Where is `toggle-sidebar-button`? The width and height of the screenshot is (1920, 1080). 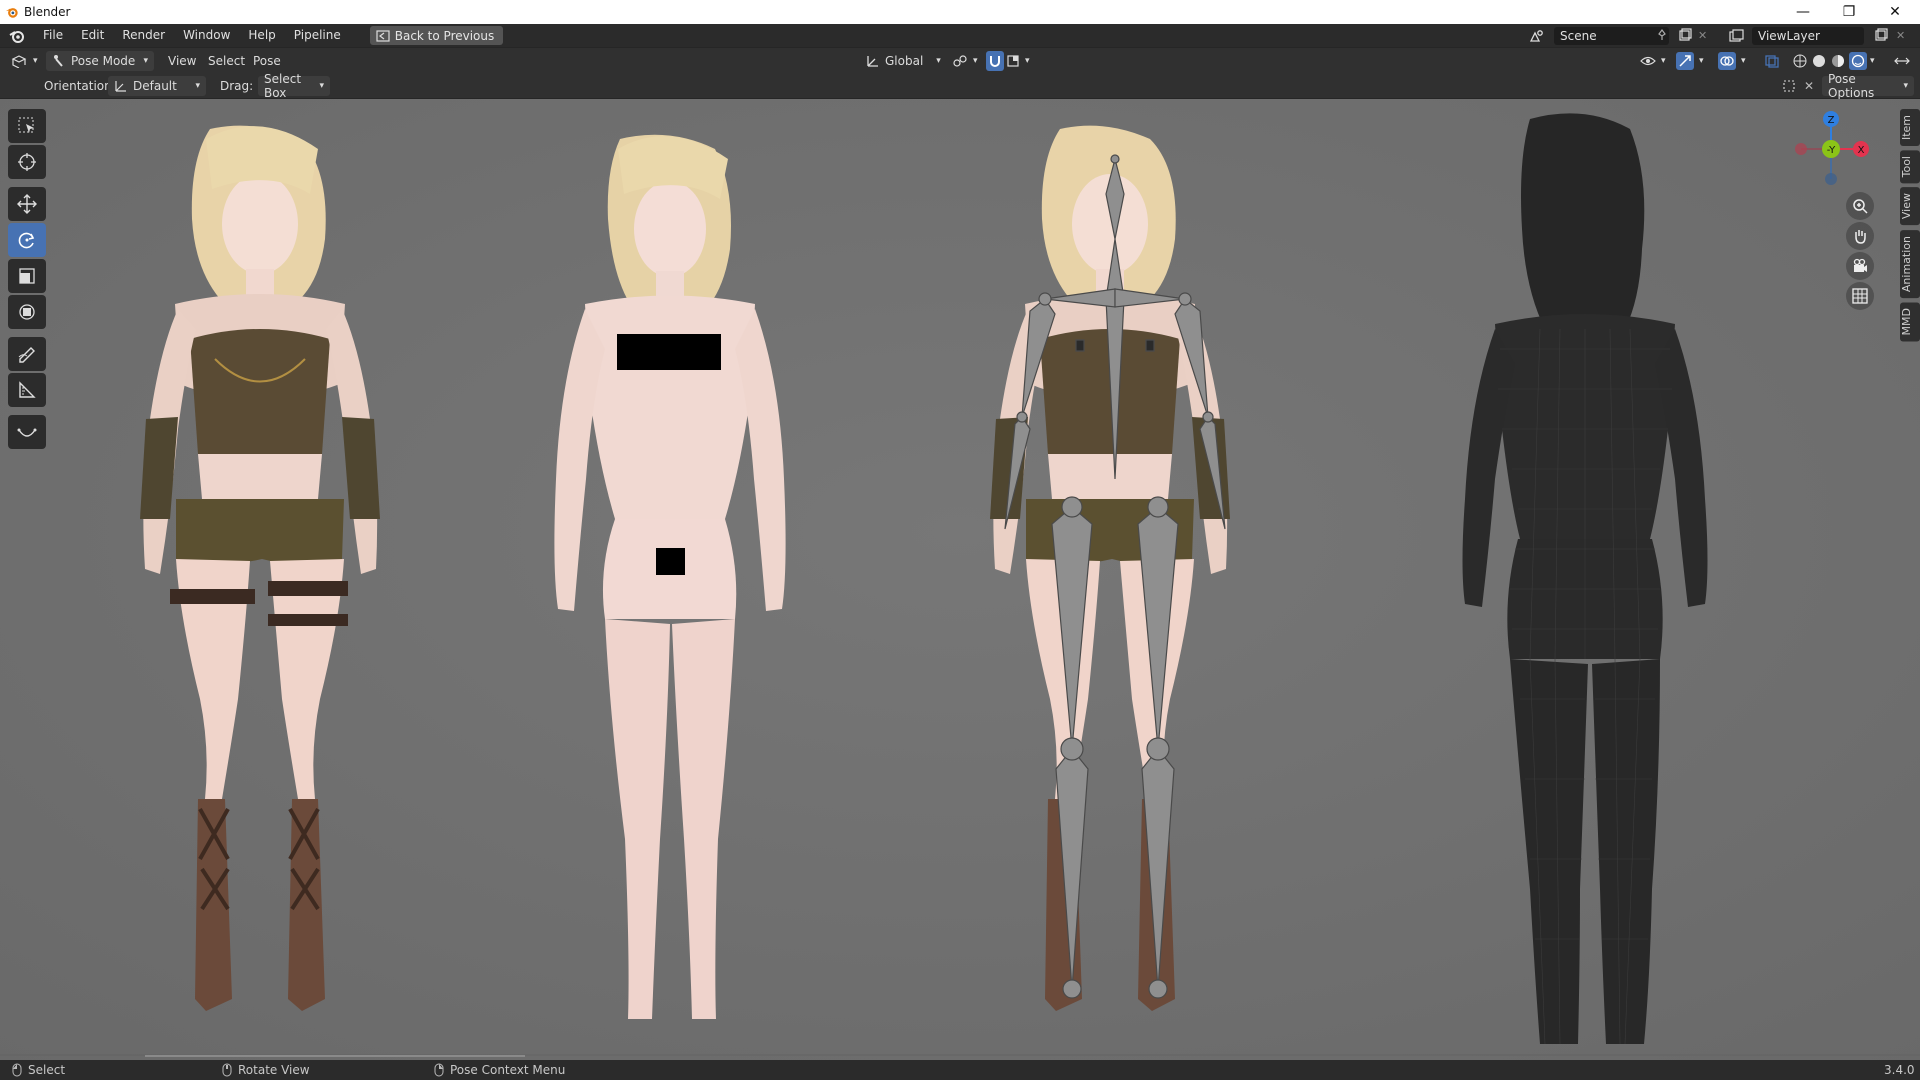
toggle-sidebar-button is located at coordinates (1902, 61).